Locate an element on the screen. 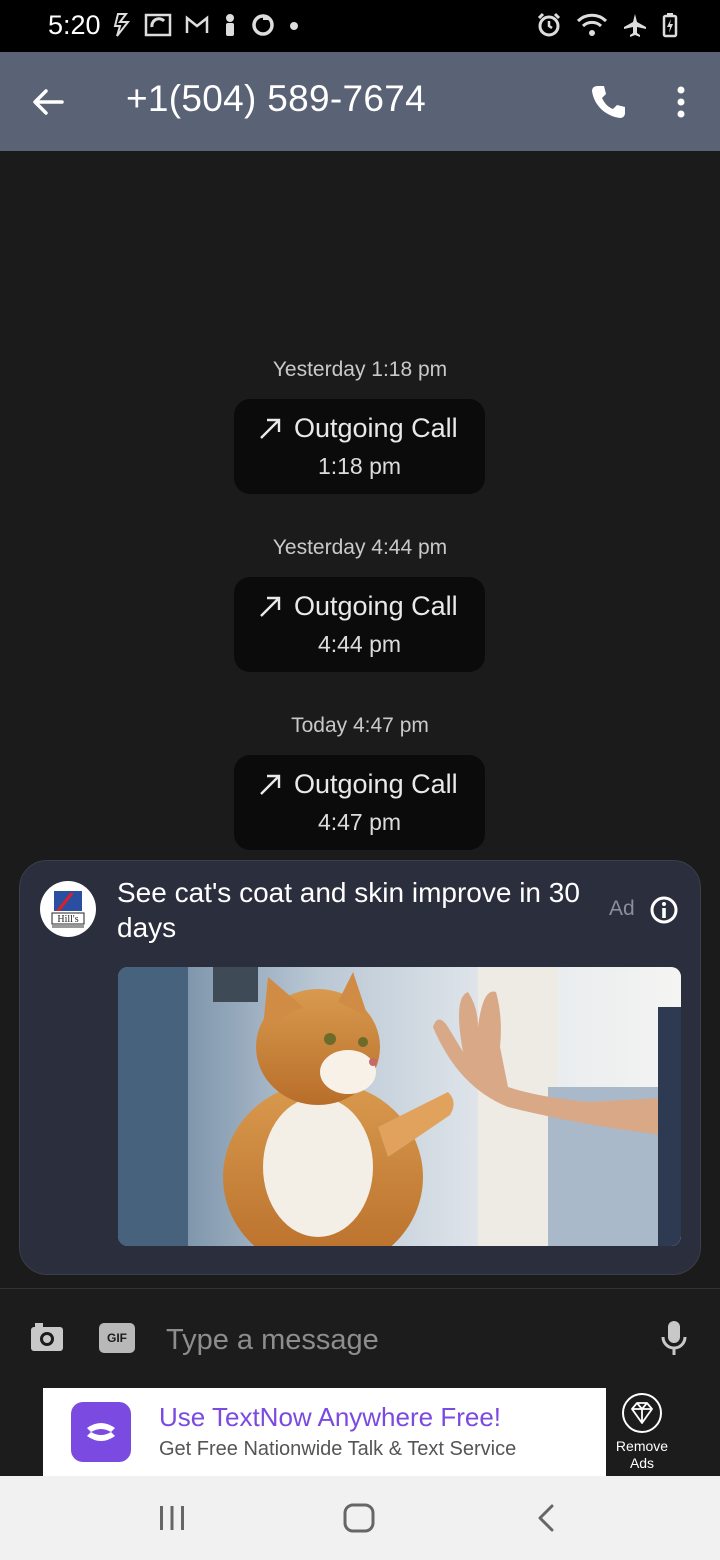 This screenshot has width=720, height=1560. dot-icon is located at coordinates (294, 26).